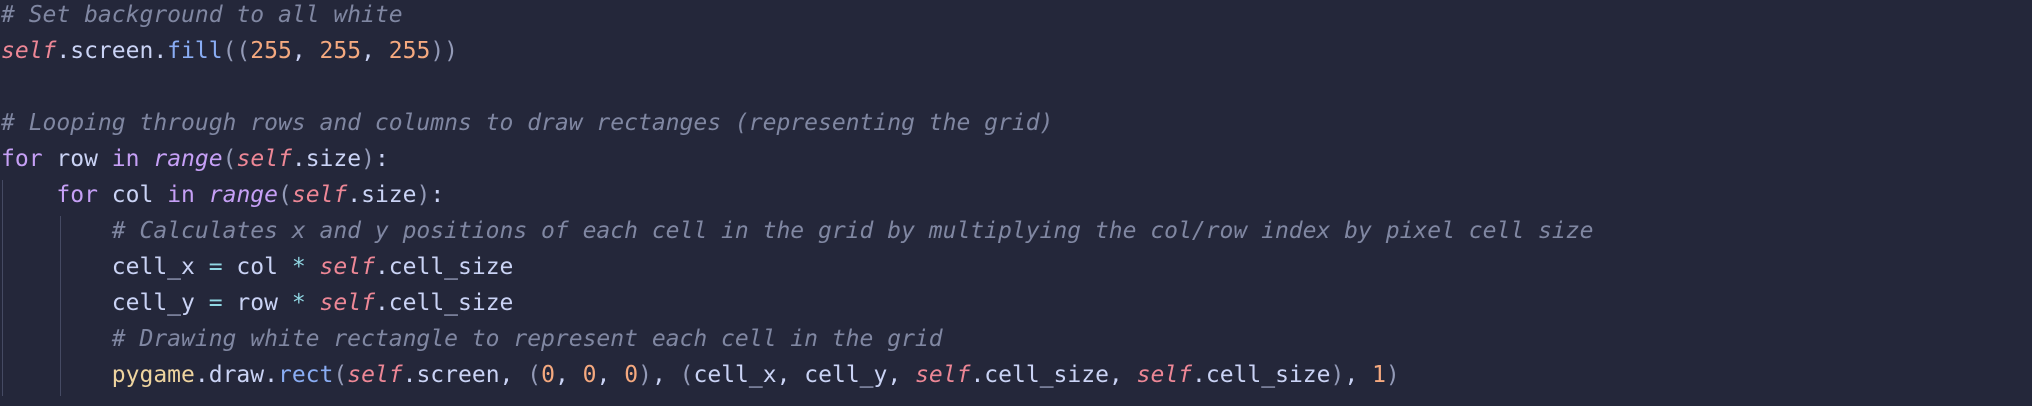 This screenshot has width=2032, height=406. I want to click on code-token-paren: ((, so click(236, 51).